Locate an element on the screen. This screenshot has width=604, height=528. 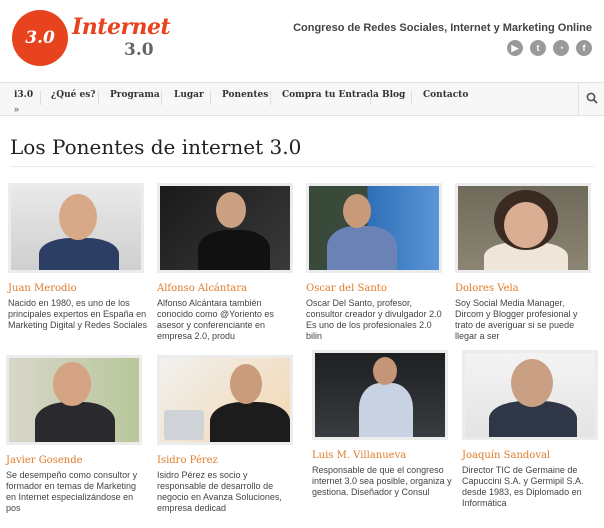
nav-item-blog: Blog is located at coordinates (393, 96).